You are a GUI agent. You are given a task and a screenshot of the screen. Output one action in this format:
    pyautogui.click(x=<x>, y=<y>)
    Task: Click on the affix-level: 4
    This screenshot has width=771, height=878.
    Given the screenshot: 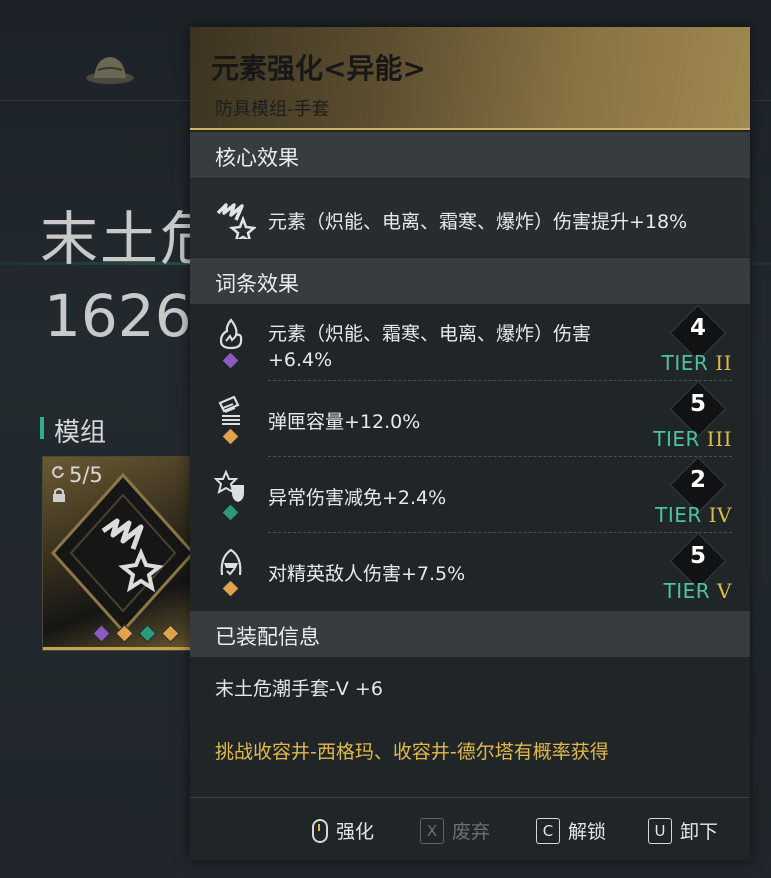 What is the action you would take?
    pyautogui.click(x=697, y=328)
    